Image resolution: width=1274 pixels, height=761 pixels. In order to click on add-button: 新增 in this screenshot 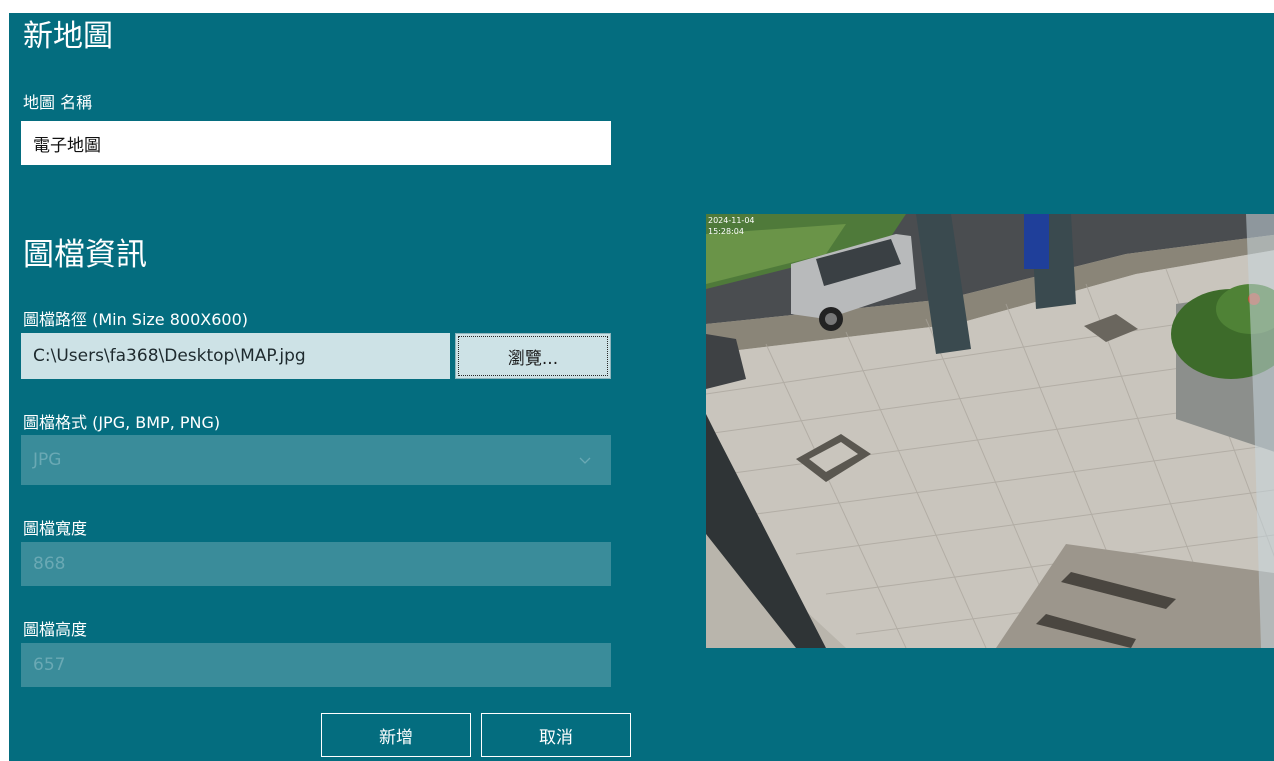, I will do `click(396, 735)`.